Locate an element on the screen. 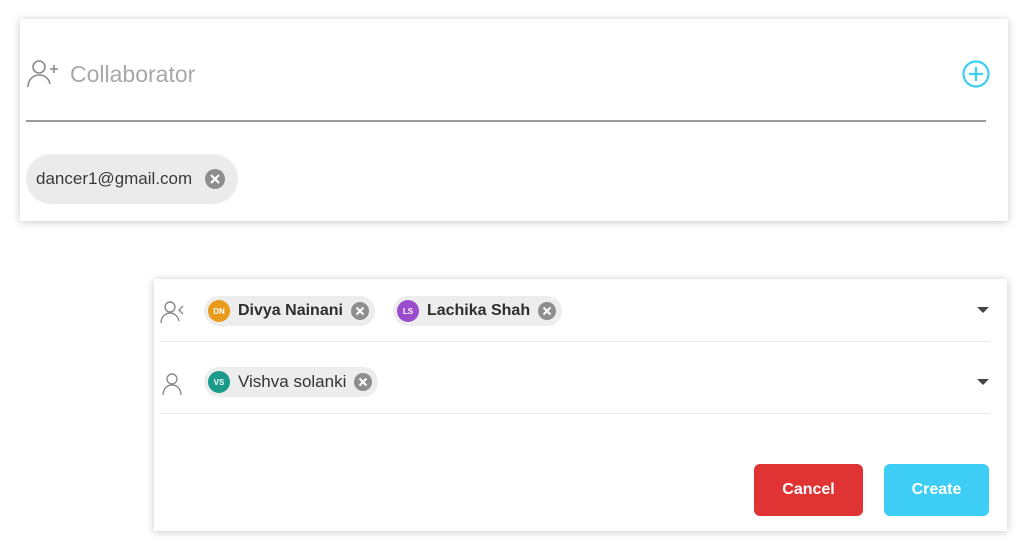  assignee-chip: LS Lachika Shah is located at coordinates (477, 311).